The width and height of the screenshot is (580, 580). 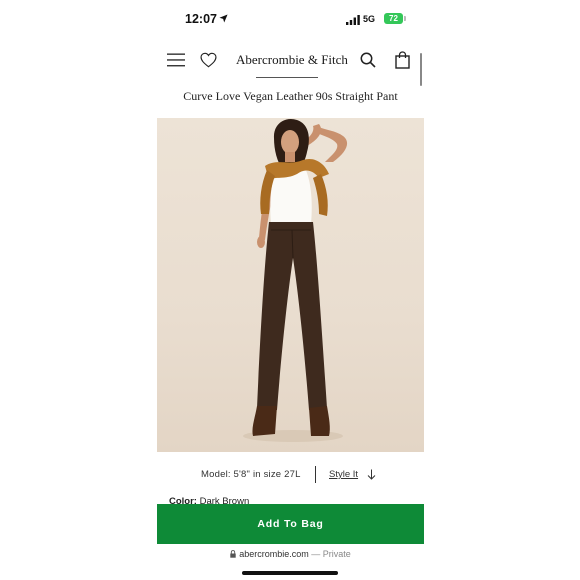 I want to click on hamburger-menu-icon, so click(x=176, y=60).